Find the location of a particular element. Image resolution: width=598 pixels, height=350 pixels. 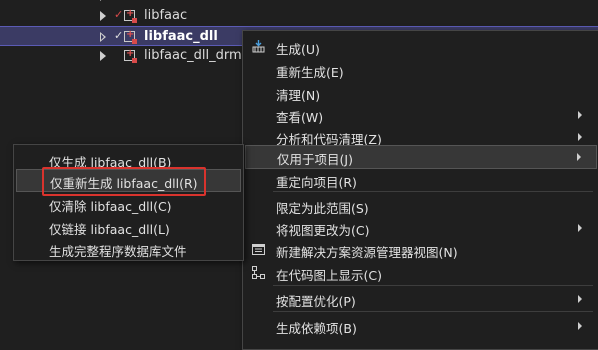

menu-item-retarget: 重定向项目(R) is located at coordinates (421, 179).